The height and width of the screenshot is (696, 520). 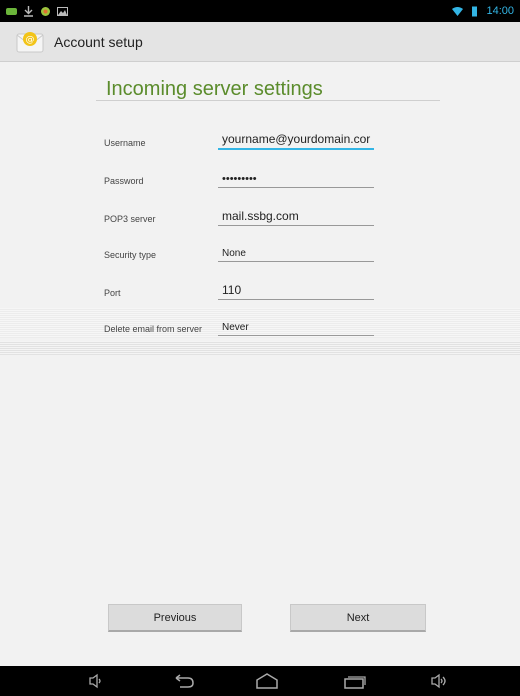 What do you see at coordinates (260, 11) in the screenshot?
I see `status-bar: 14:00` at bounding box center [260, 11].